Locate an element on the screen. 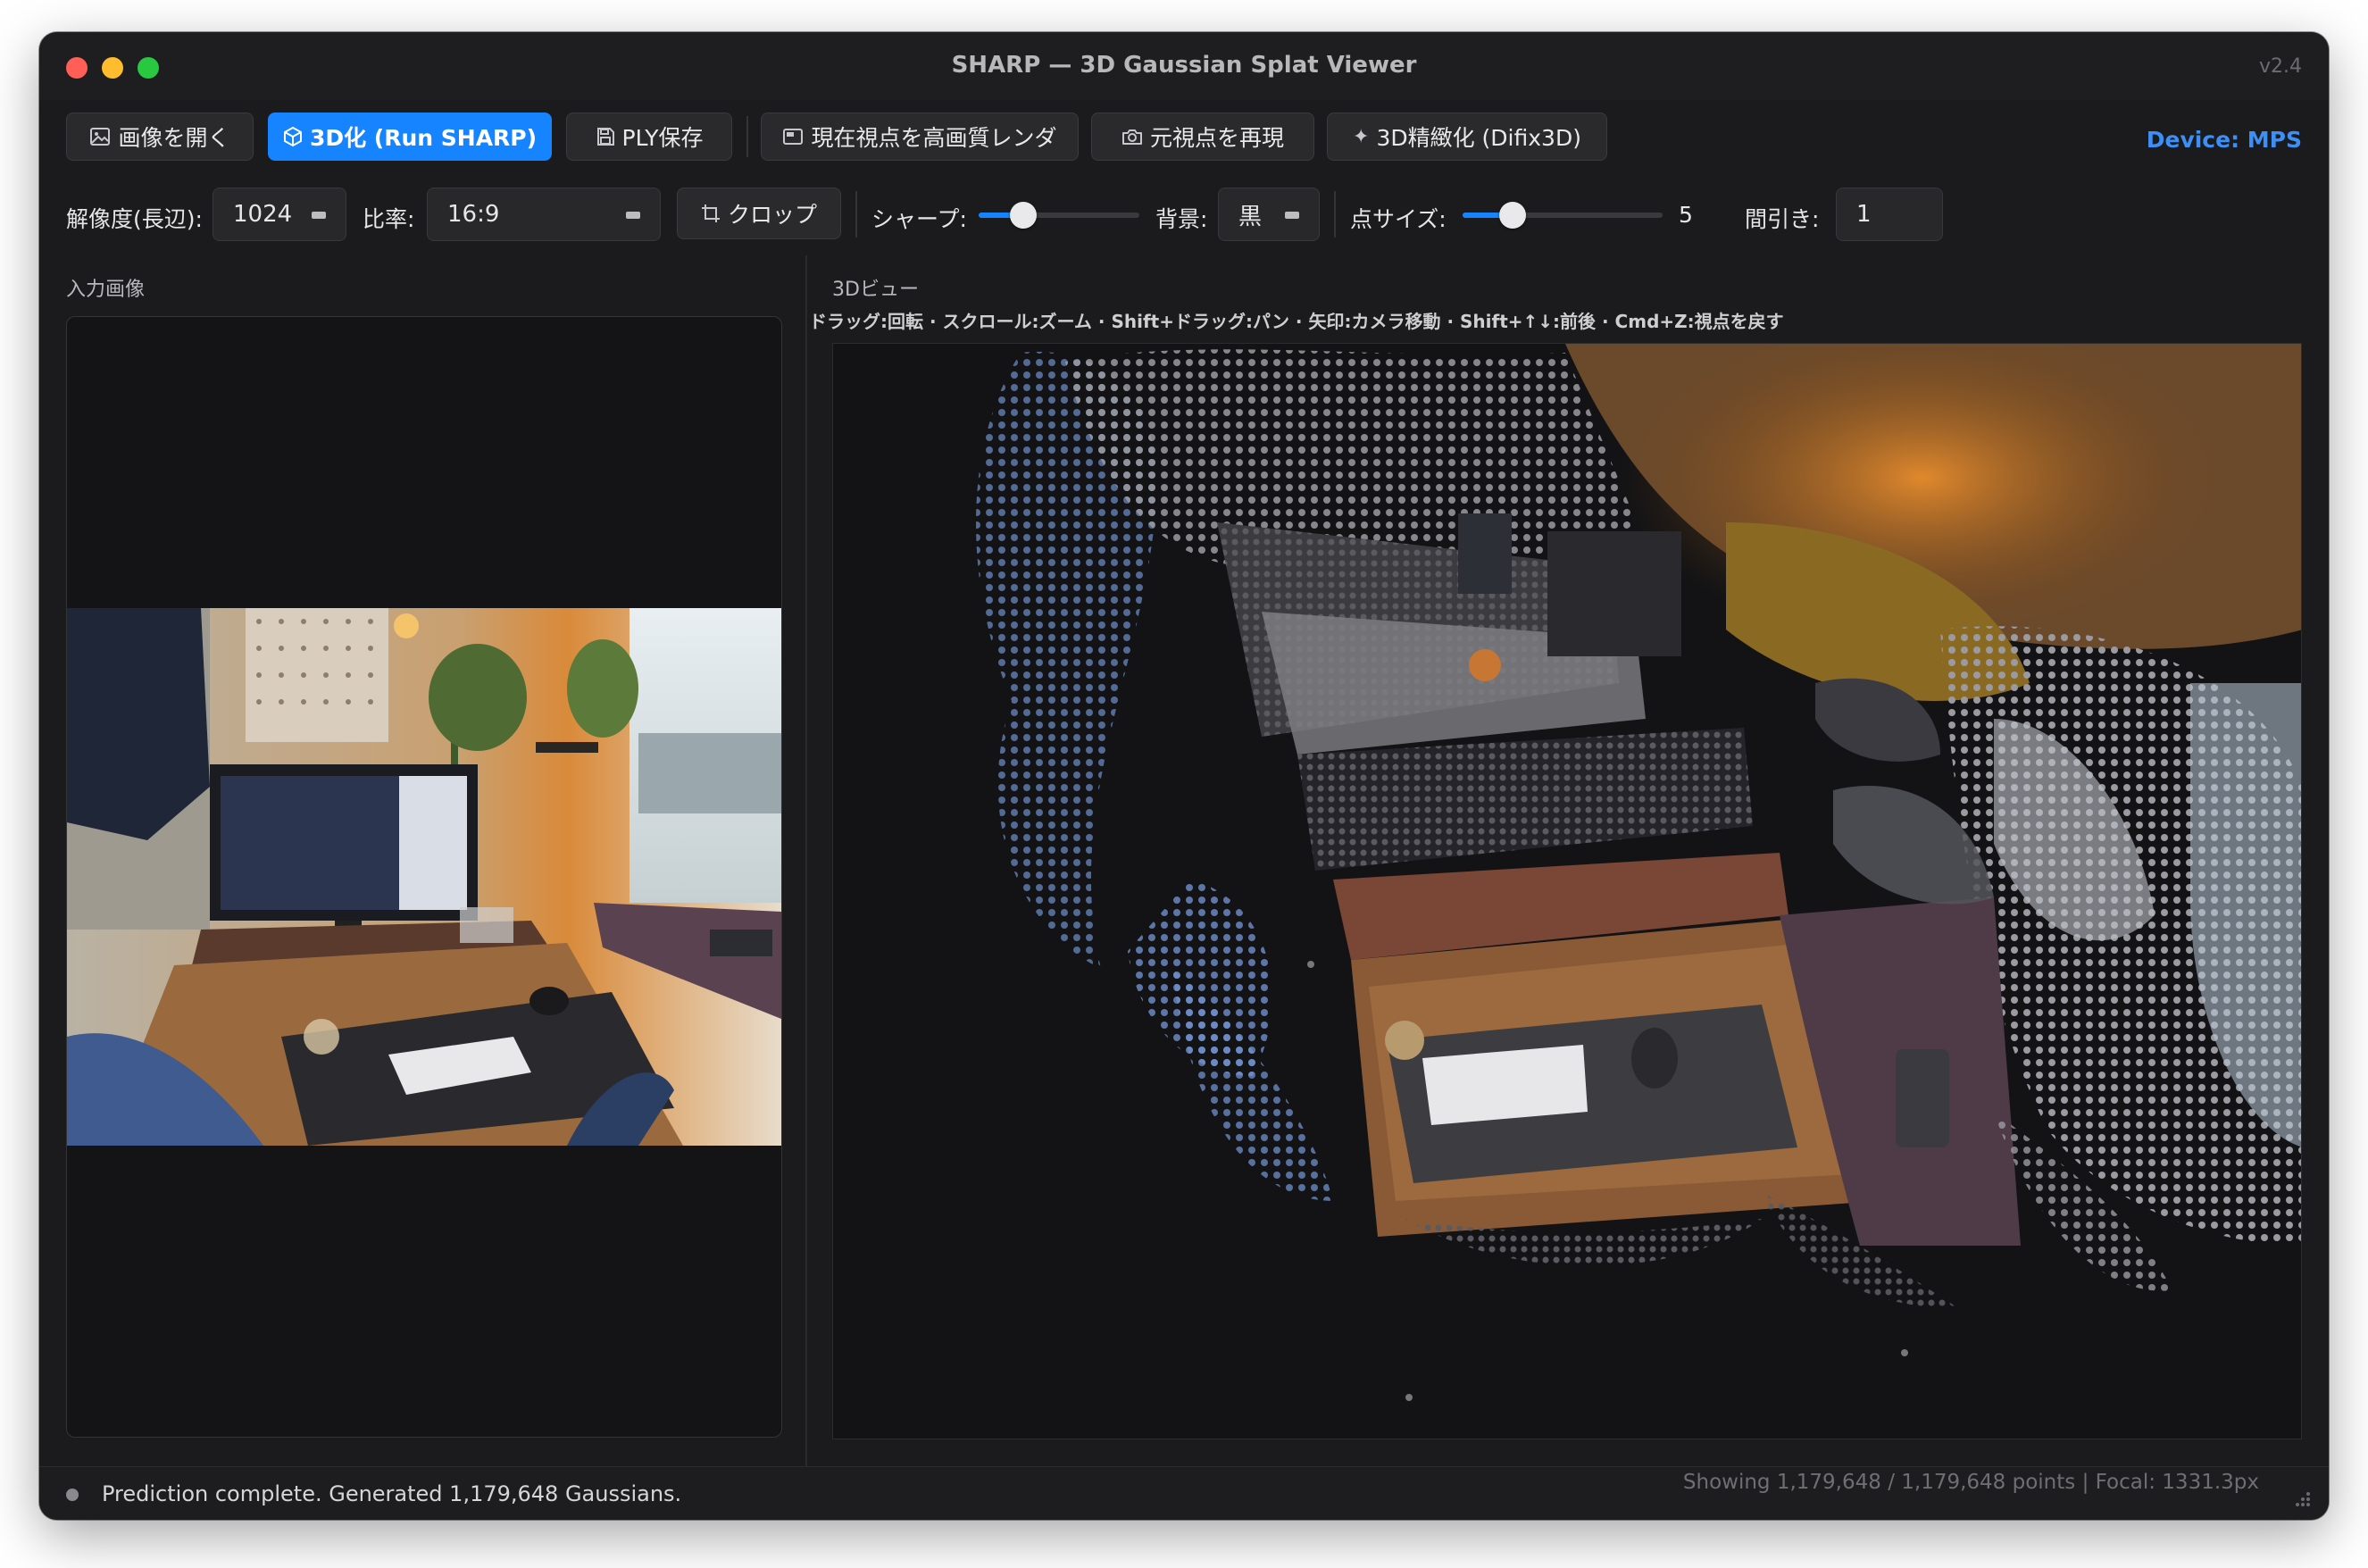  camera-icon is located at coordinates (1131, 137).